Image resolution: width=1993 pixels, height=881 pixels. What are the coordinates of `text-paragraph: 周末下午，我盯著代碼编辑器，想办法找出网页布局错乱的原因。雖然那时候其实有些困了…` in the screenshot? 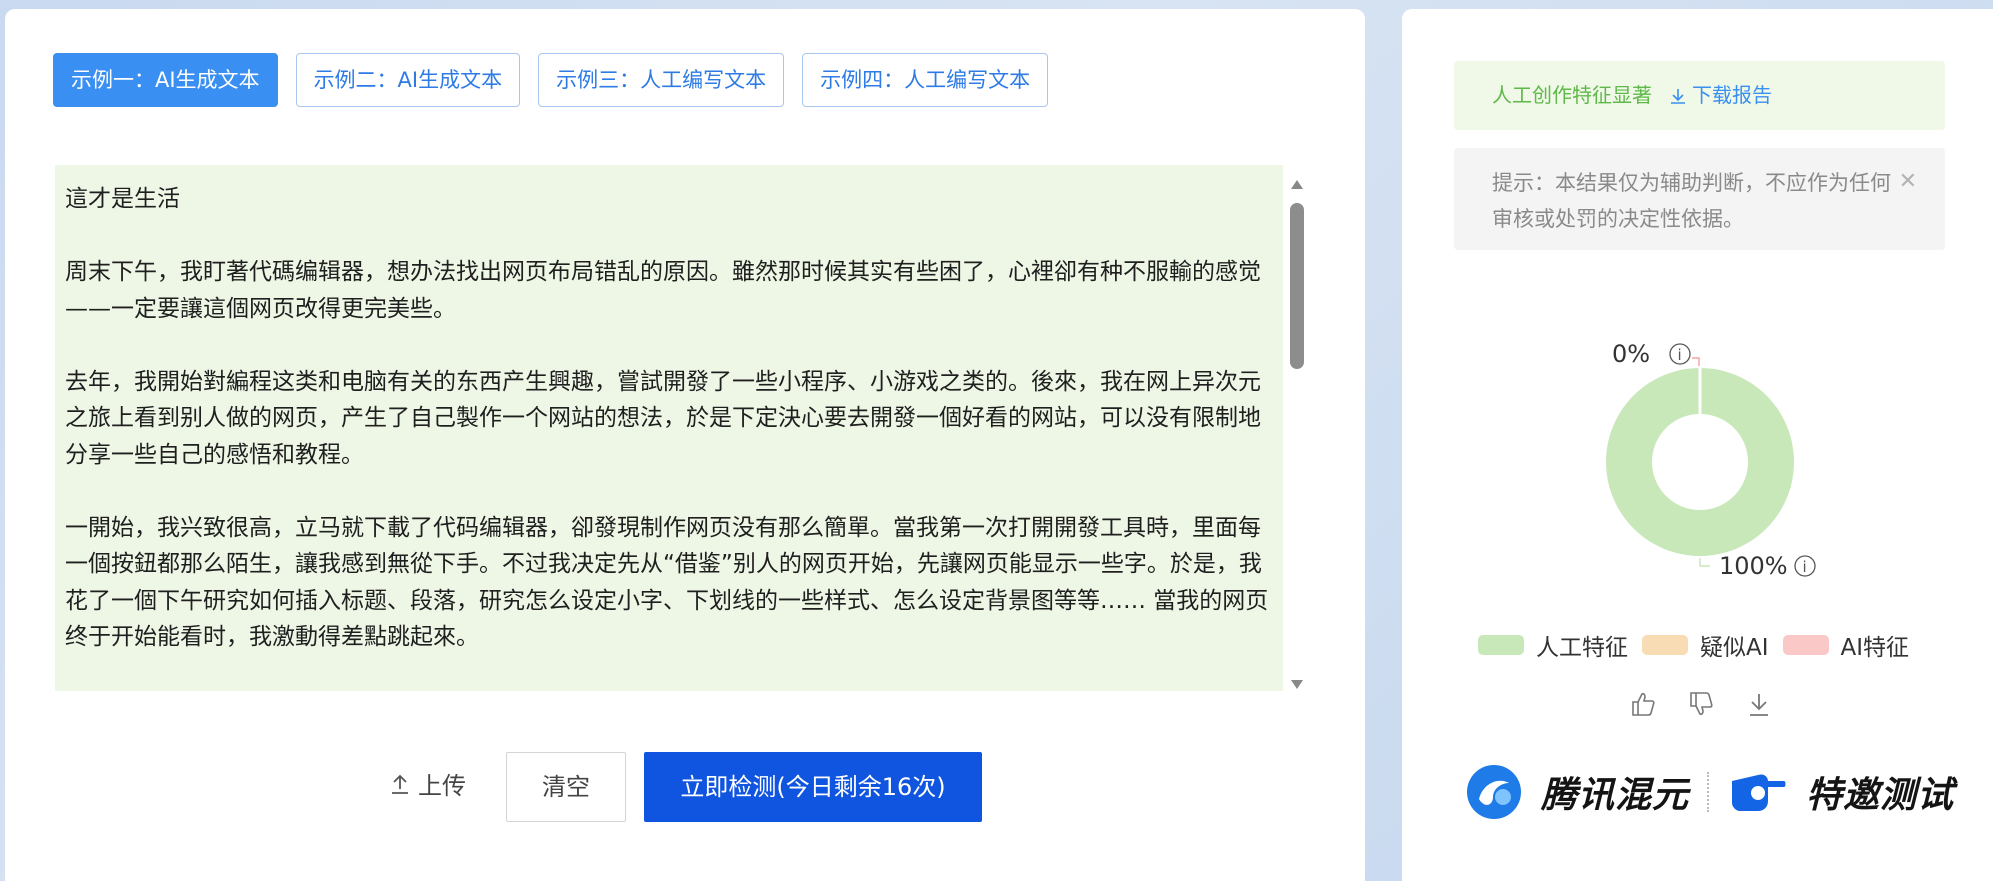 It's located at (663, 290).